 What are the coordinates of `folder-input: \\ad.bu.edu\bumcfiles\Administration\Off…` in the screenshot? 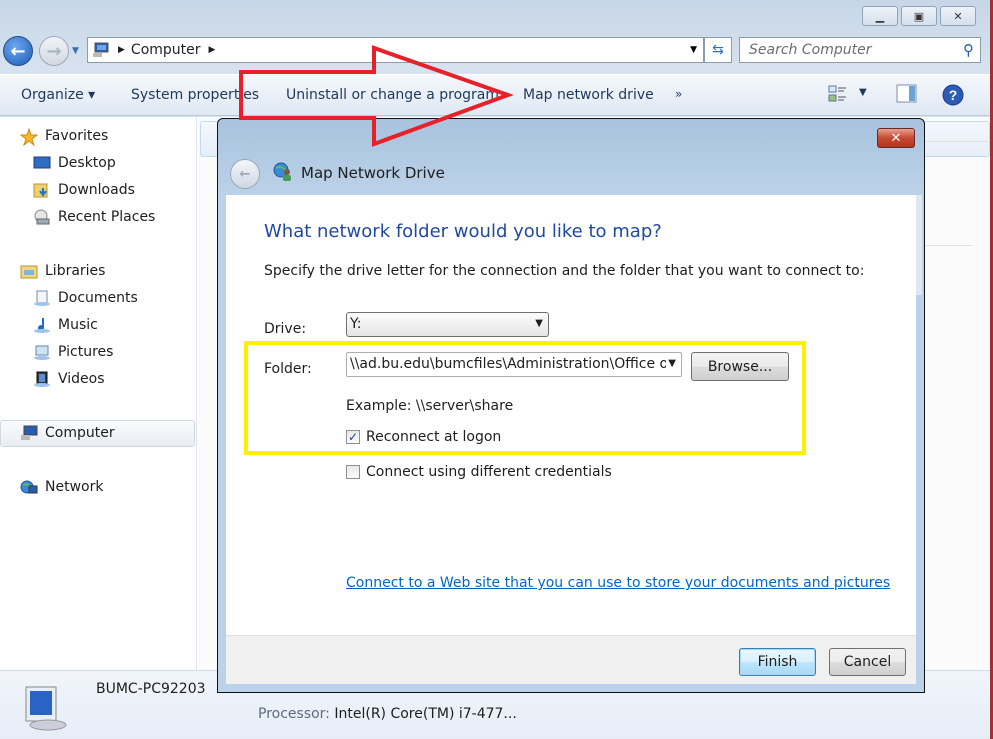 It's located at (514, 364).